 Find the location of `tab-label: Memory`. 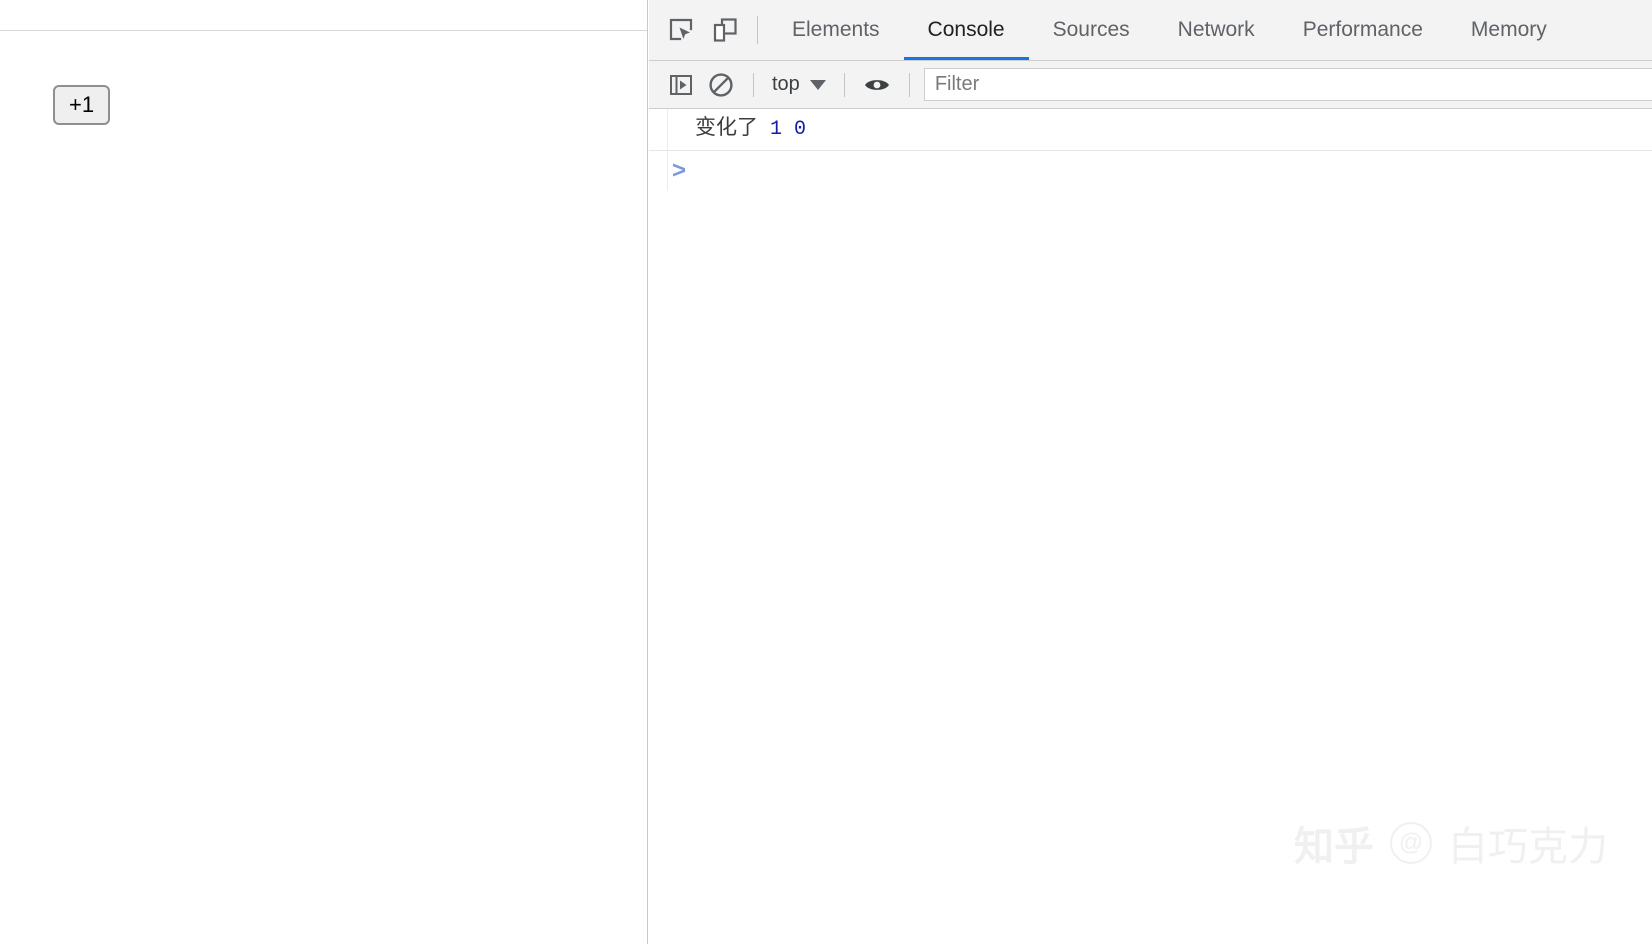

tab-label: Memory is located at coordinates (1508, 29).